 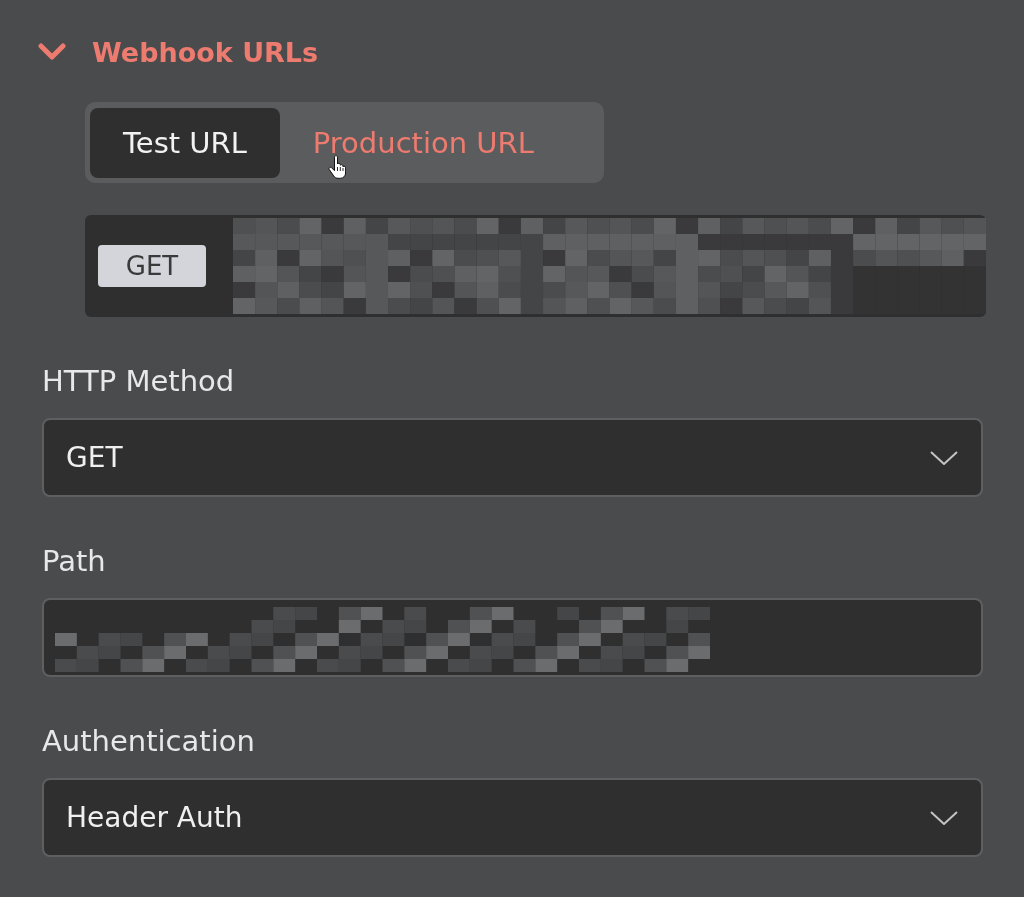 I want to click on field-label: Path, so click(x=74, y=561).